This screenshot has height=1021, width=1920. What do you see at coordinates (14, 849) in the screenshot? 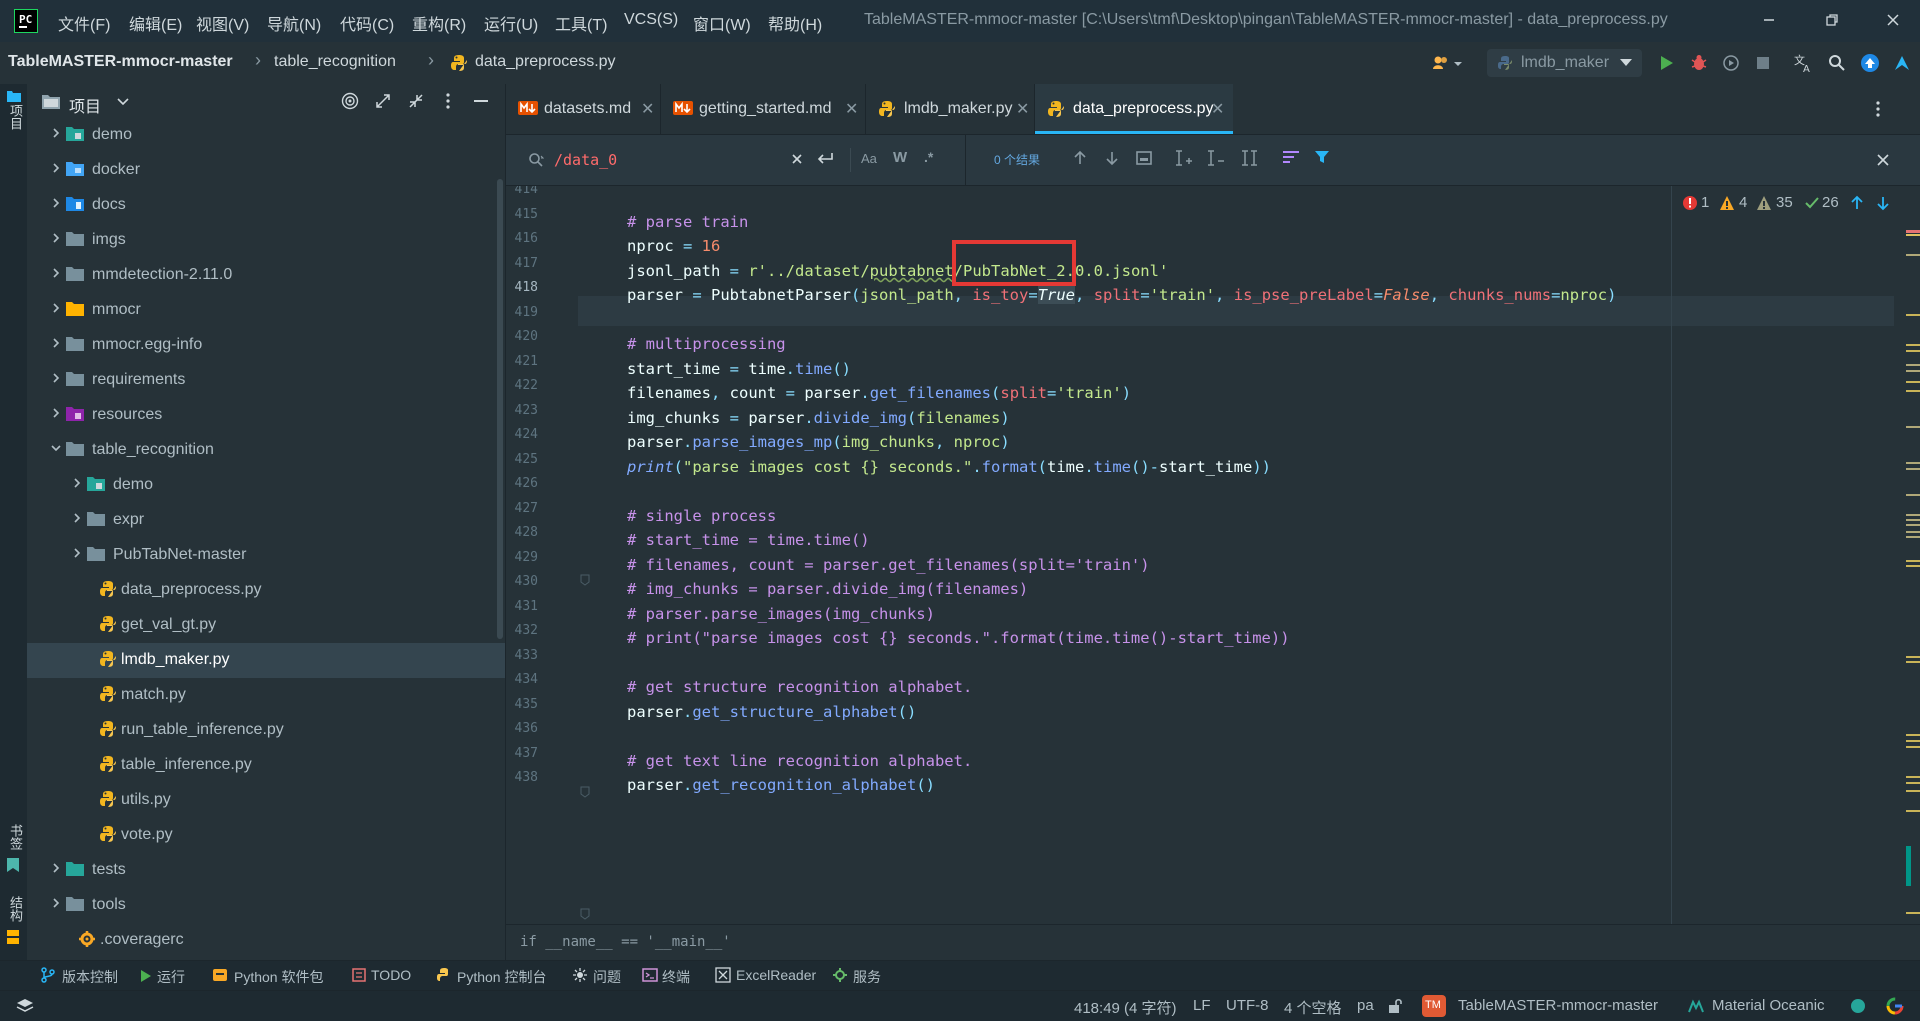
I see `bookmarks-tool-button: 书签` at bounding box center [14, 849].